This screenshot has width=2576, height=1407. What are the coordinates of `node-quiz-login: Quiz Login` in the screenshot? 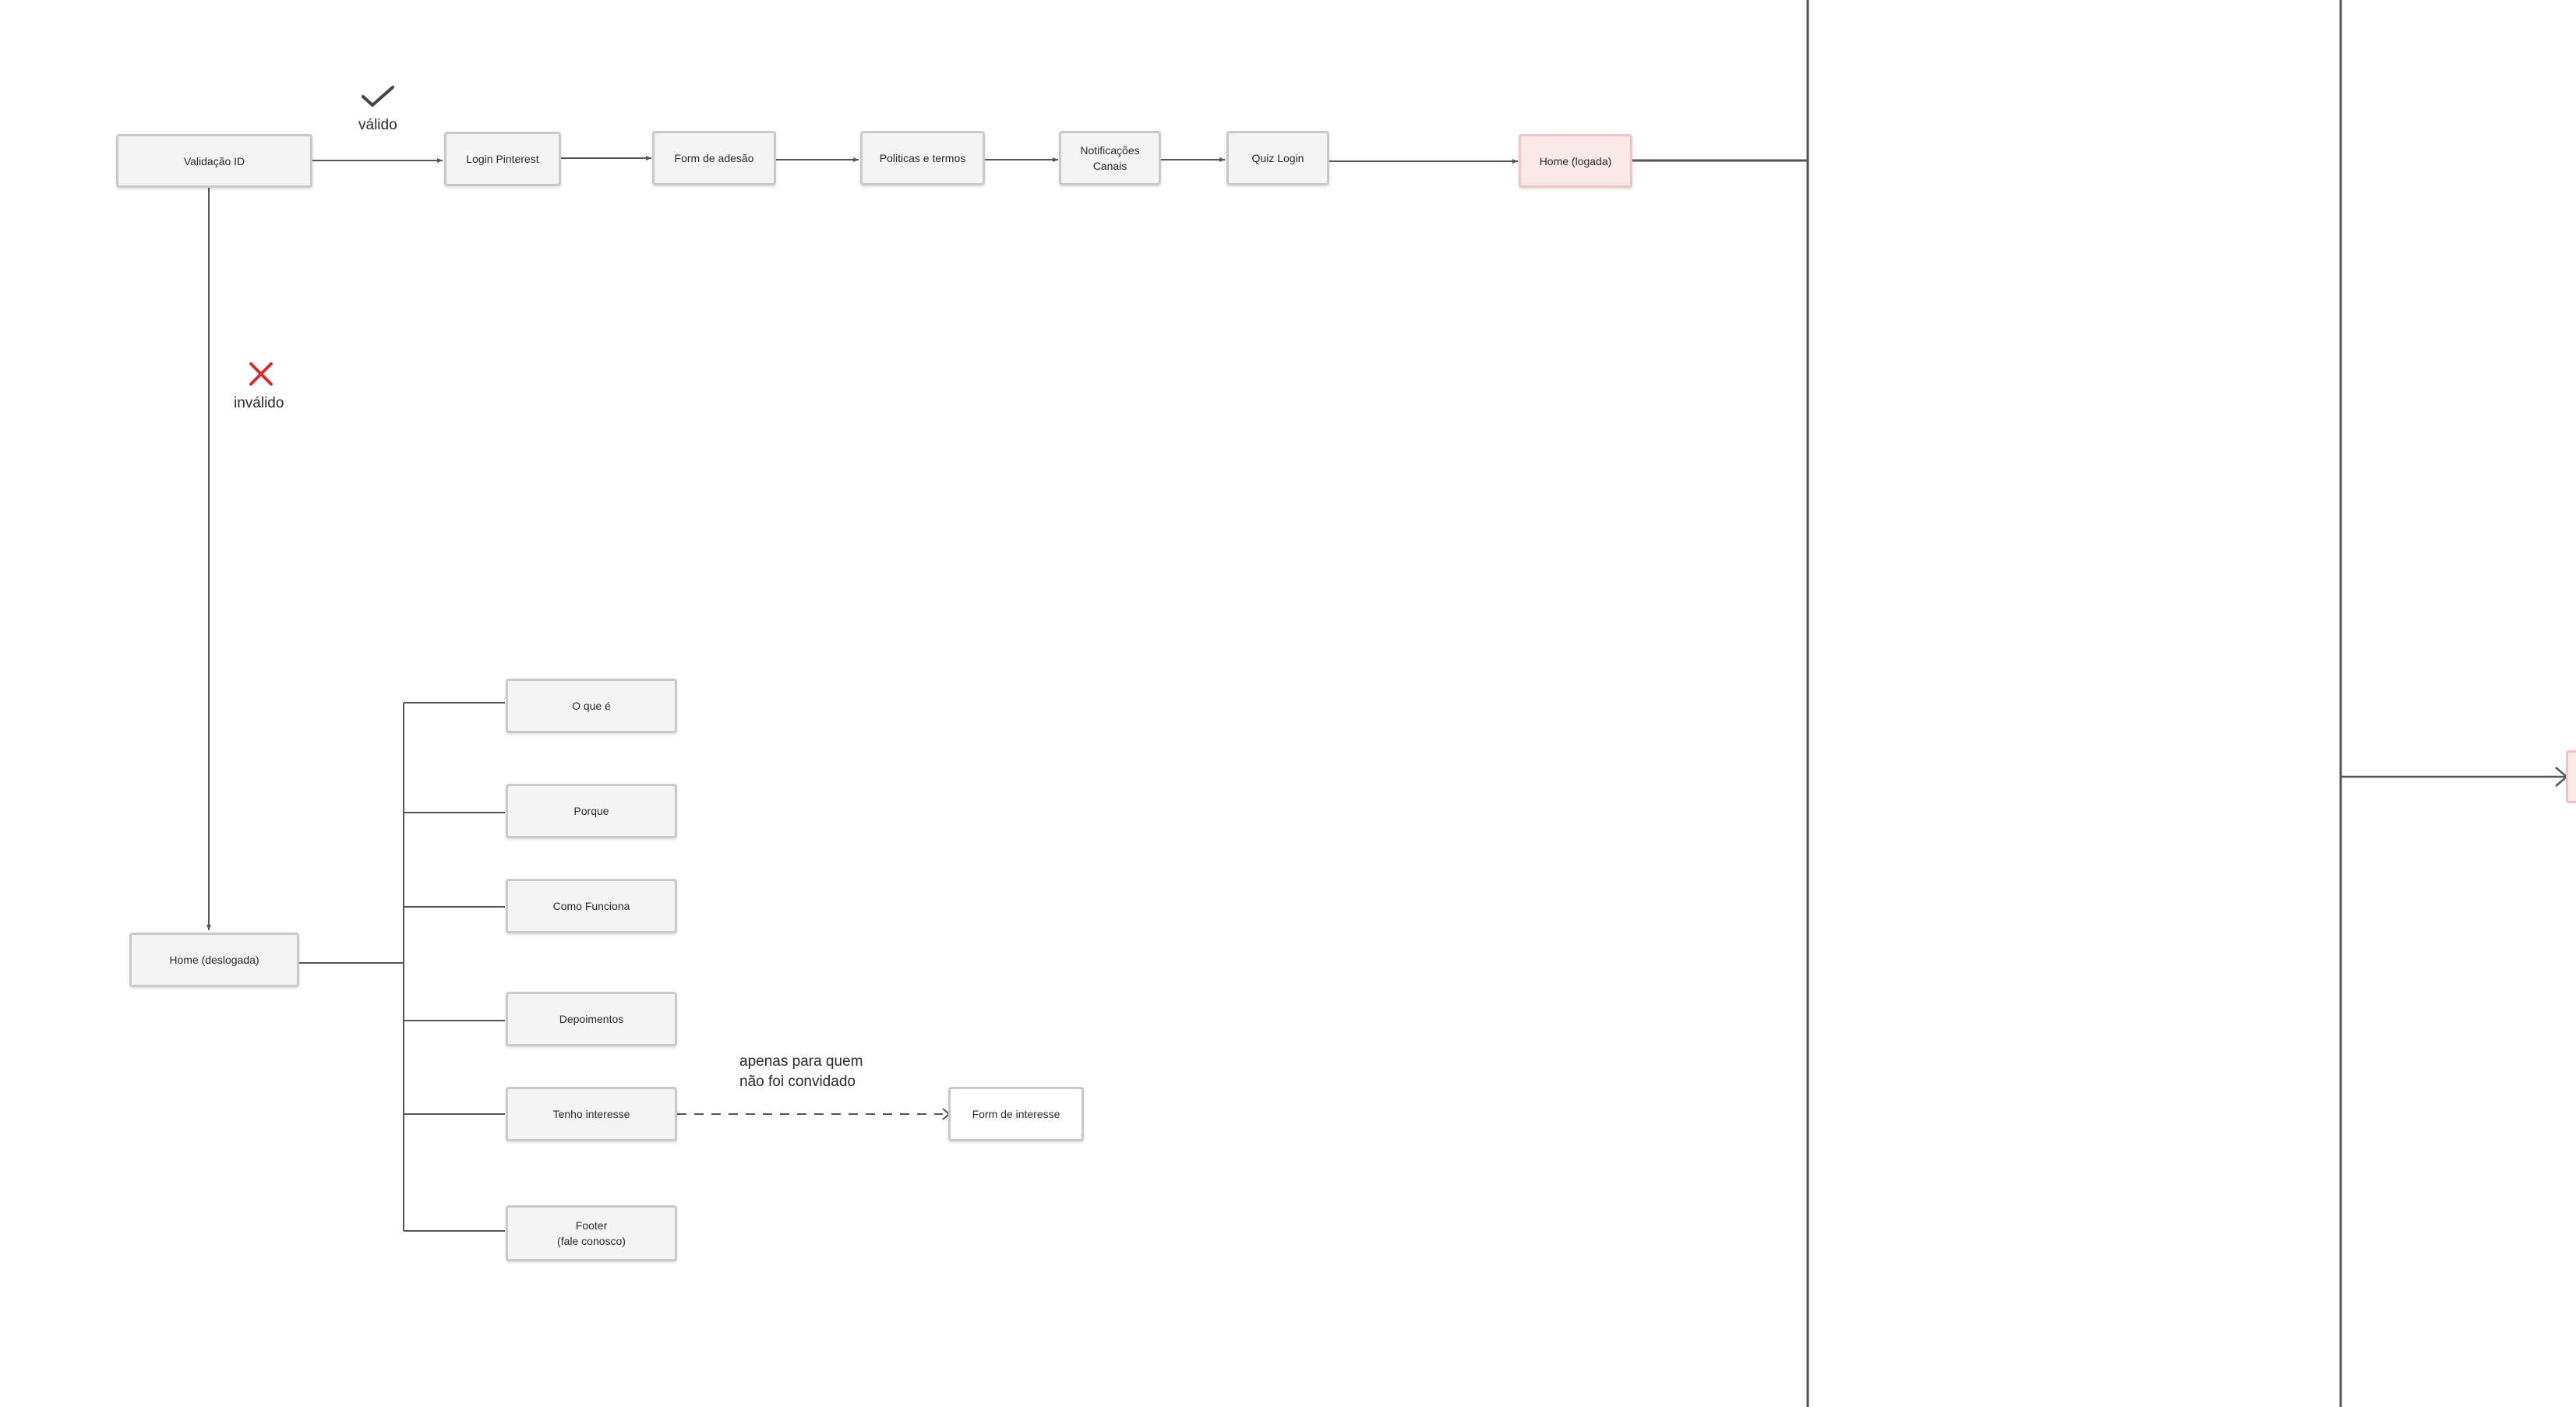 It's located at (1277, 158).